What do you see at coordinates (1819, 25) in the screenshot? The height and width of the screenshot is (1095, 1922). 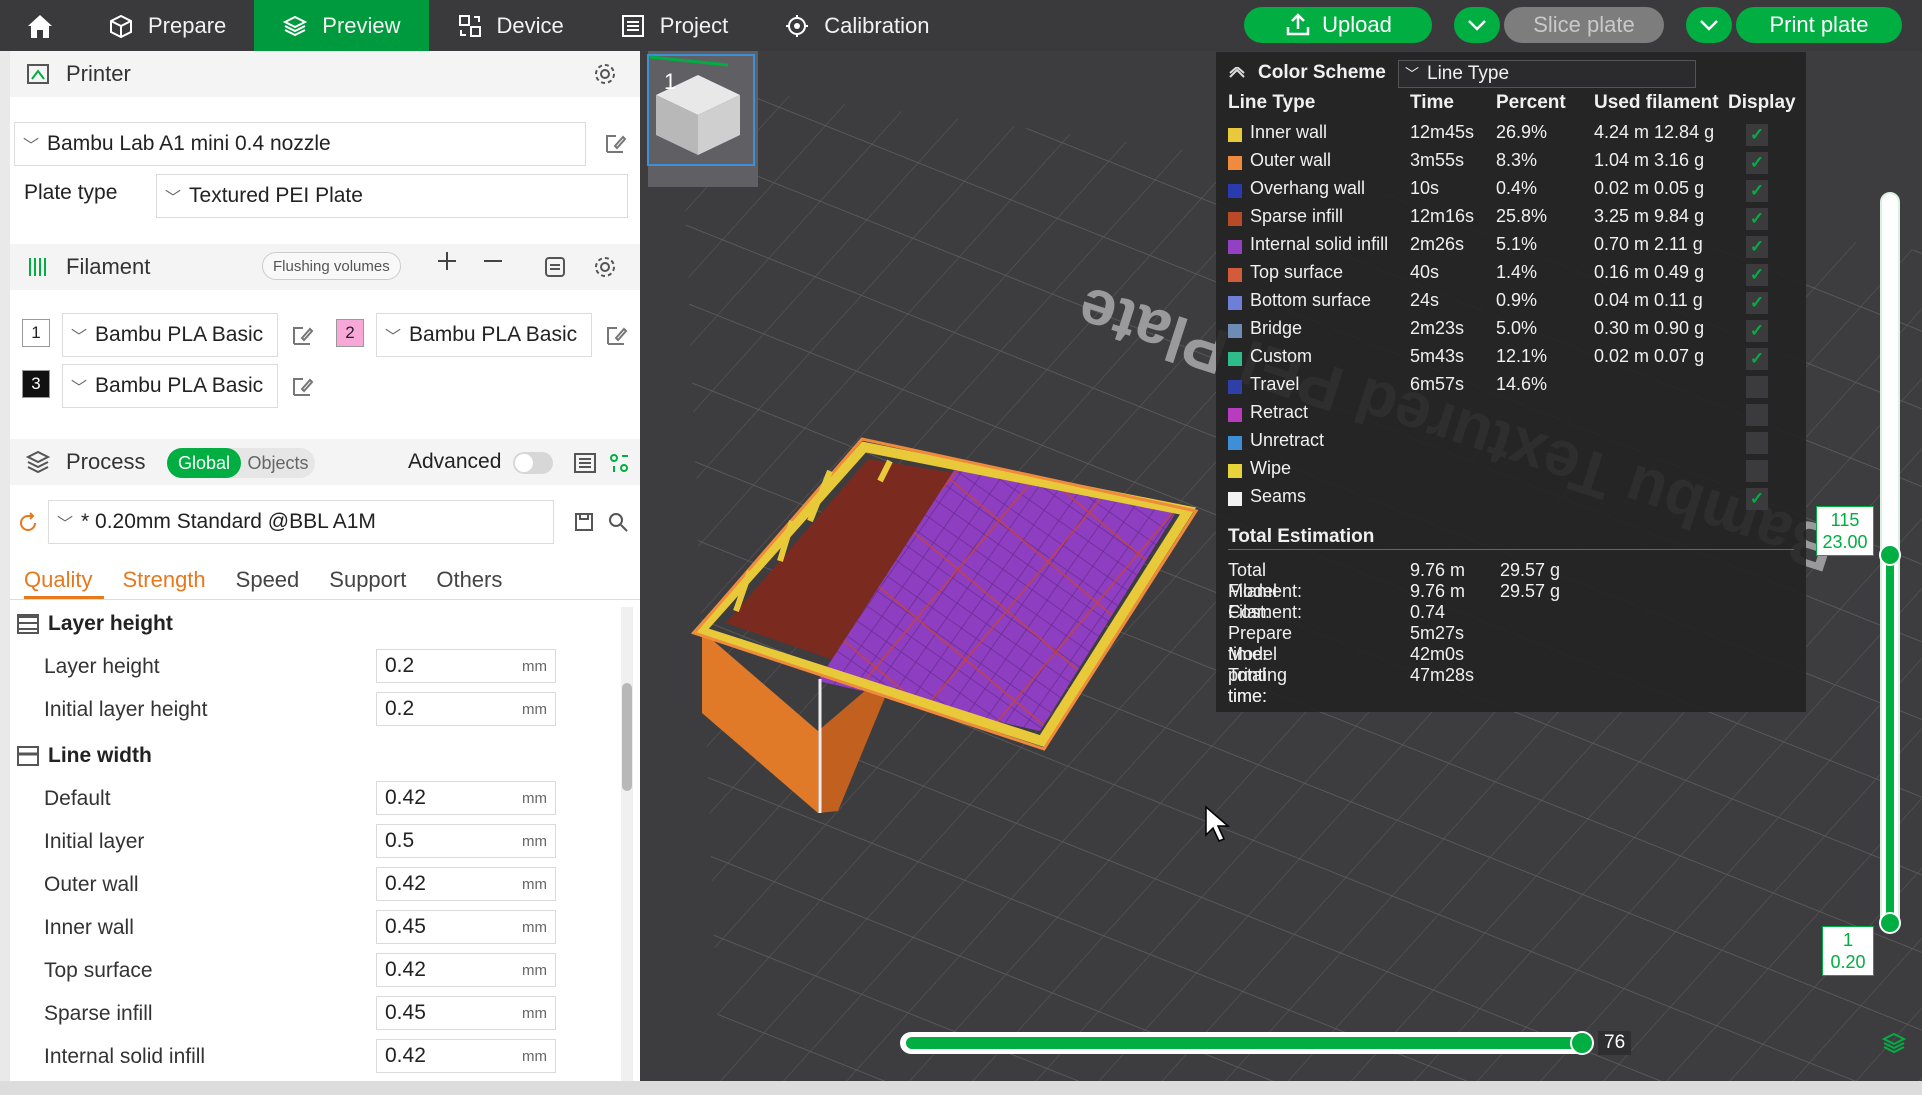 I see `print-plate-button: Print plate` at bounding box center [1819, 25].